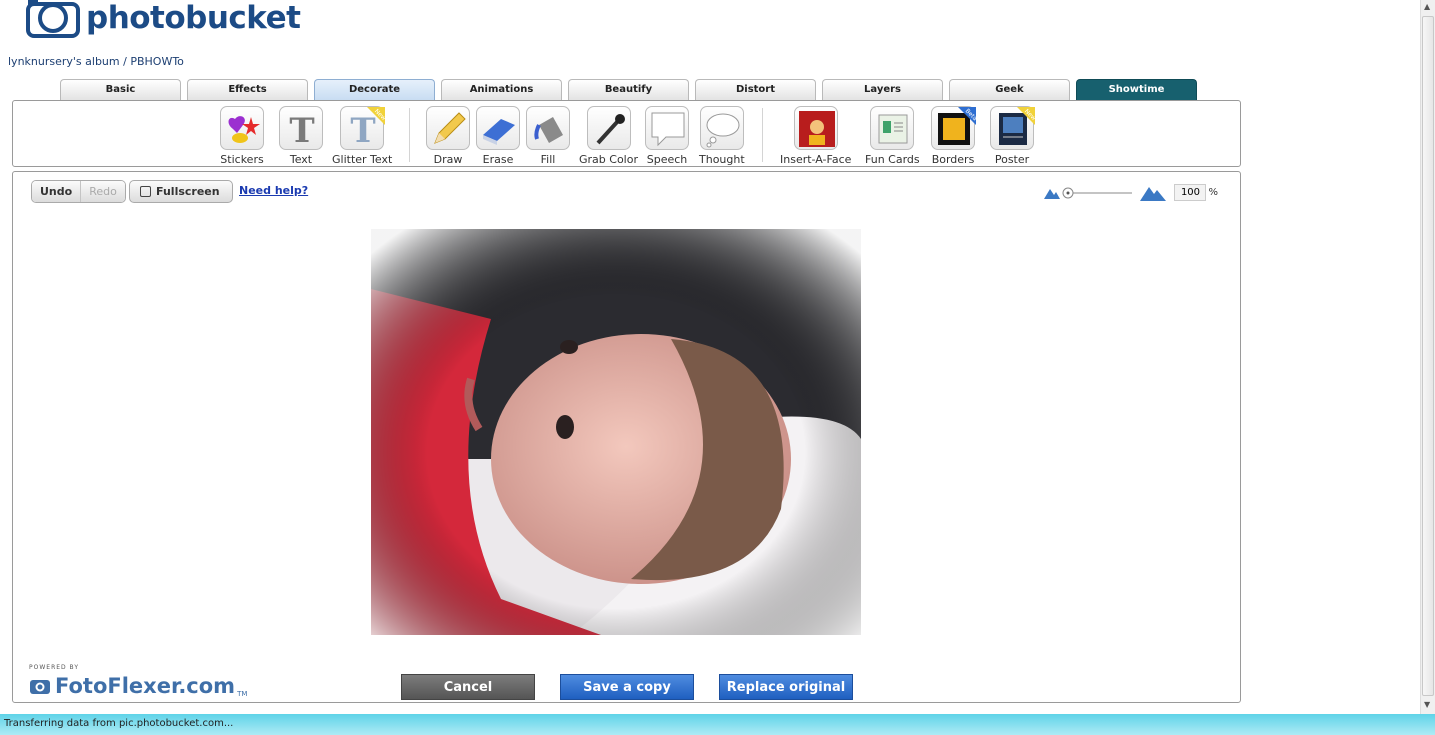  I want to click on tab-decorate: Decorate, so click(374, 90).